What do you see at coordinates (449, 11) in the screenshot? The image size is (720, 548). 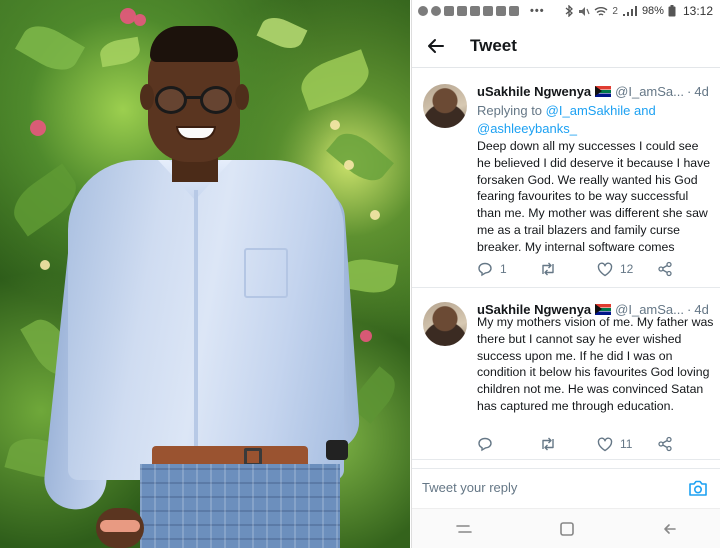 I see `twitter-icon` at bounding box center [449, 11].